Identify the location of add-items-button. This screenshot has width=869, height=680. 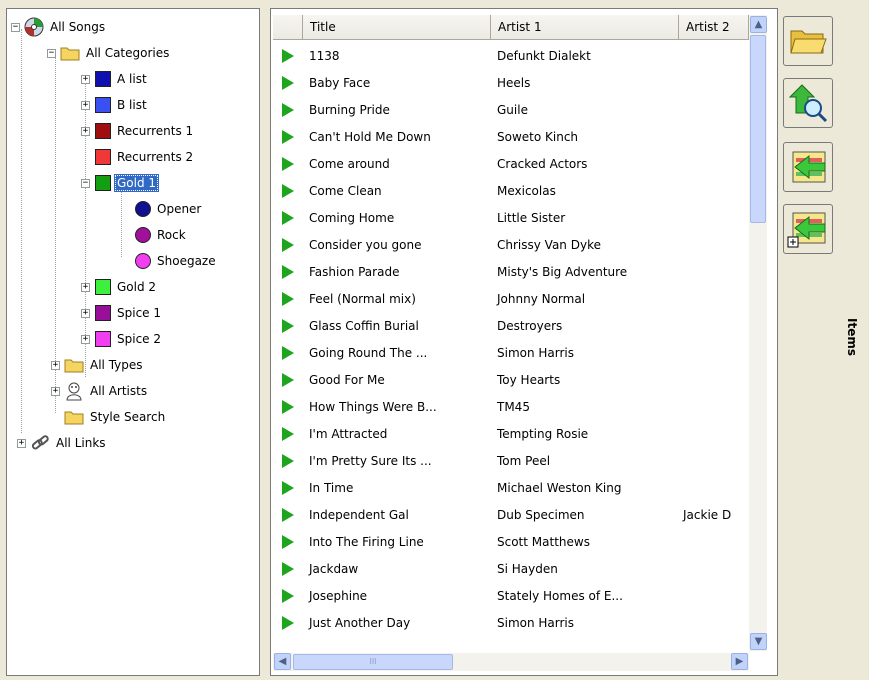
(808, 167).